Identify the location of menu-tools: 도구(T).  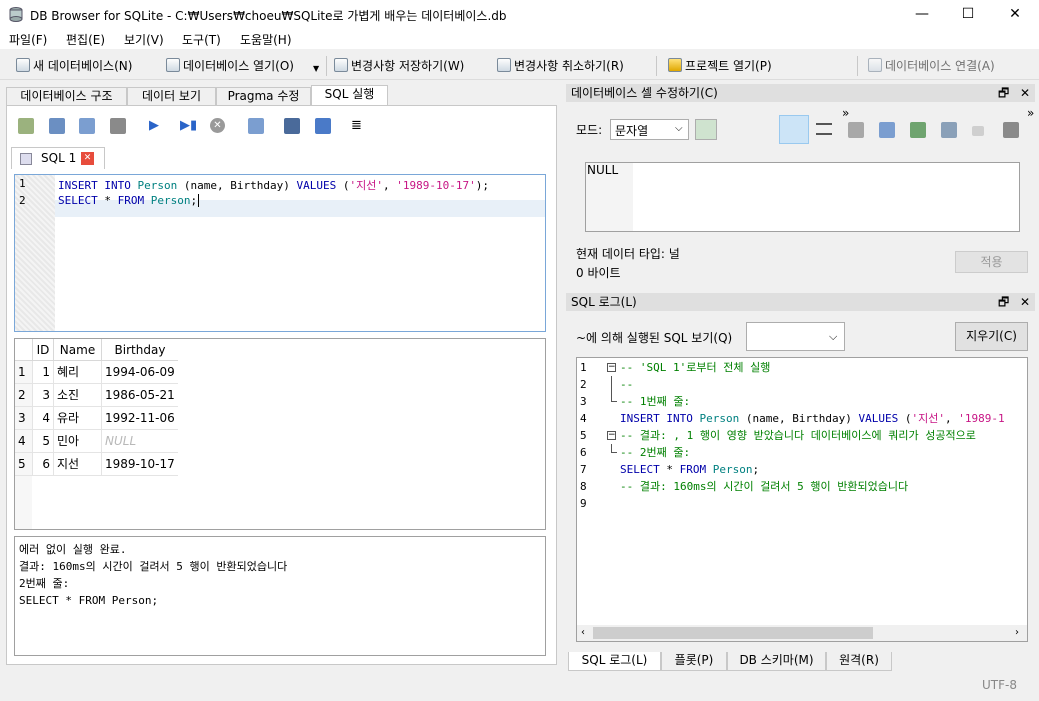
(201, 39).